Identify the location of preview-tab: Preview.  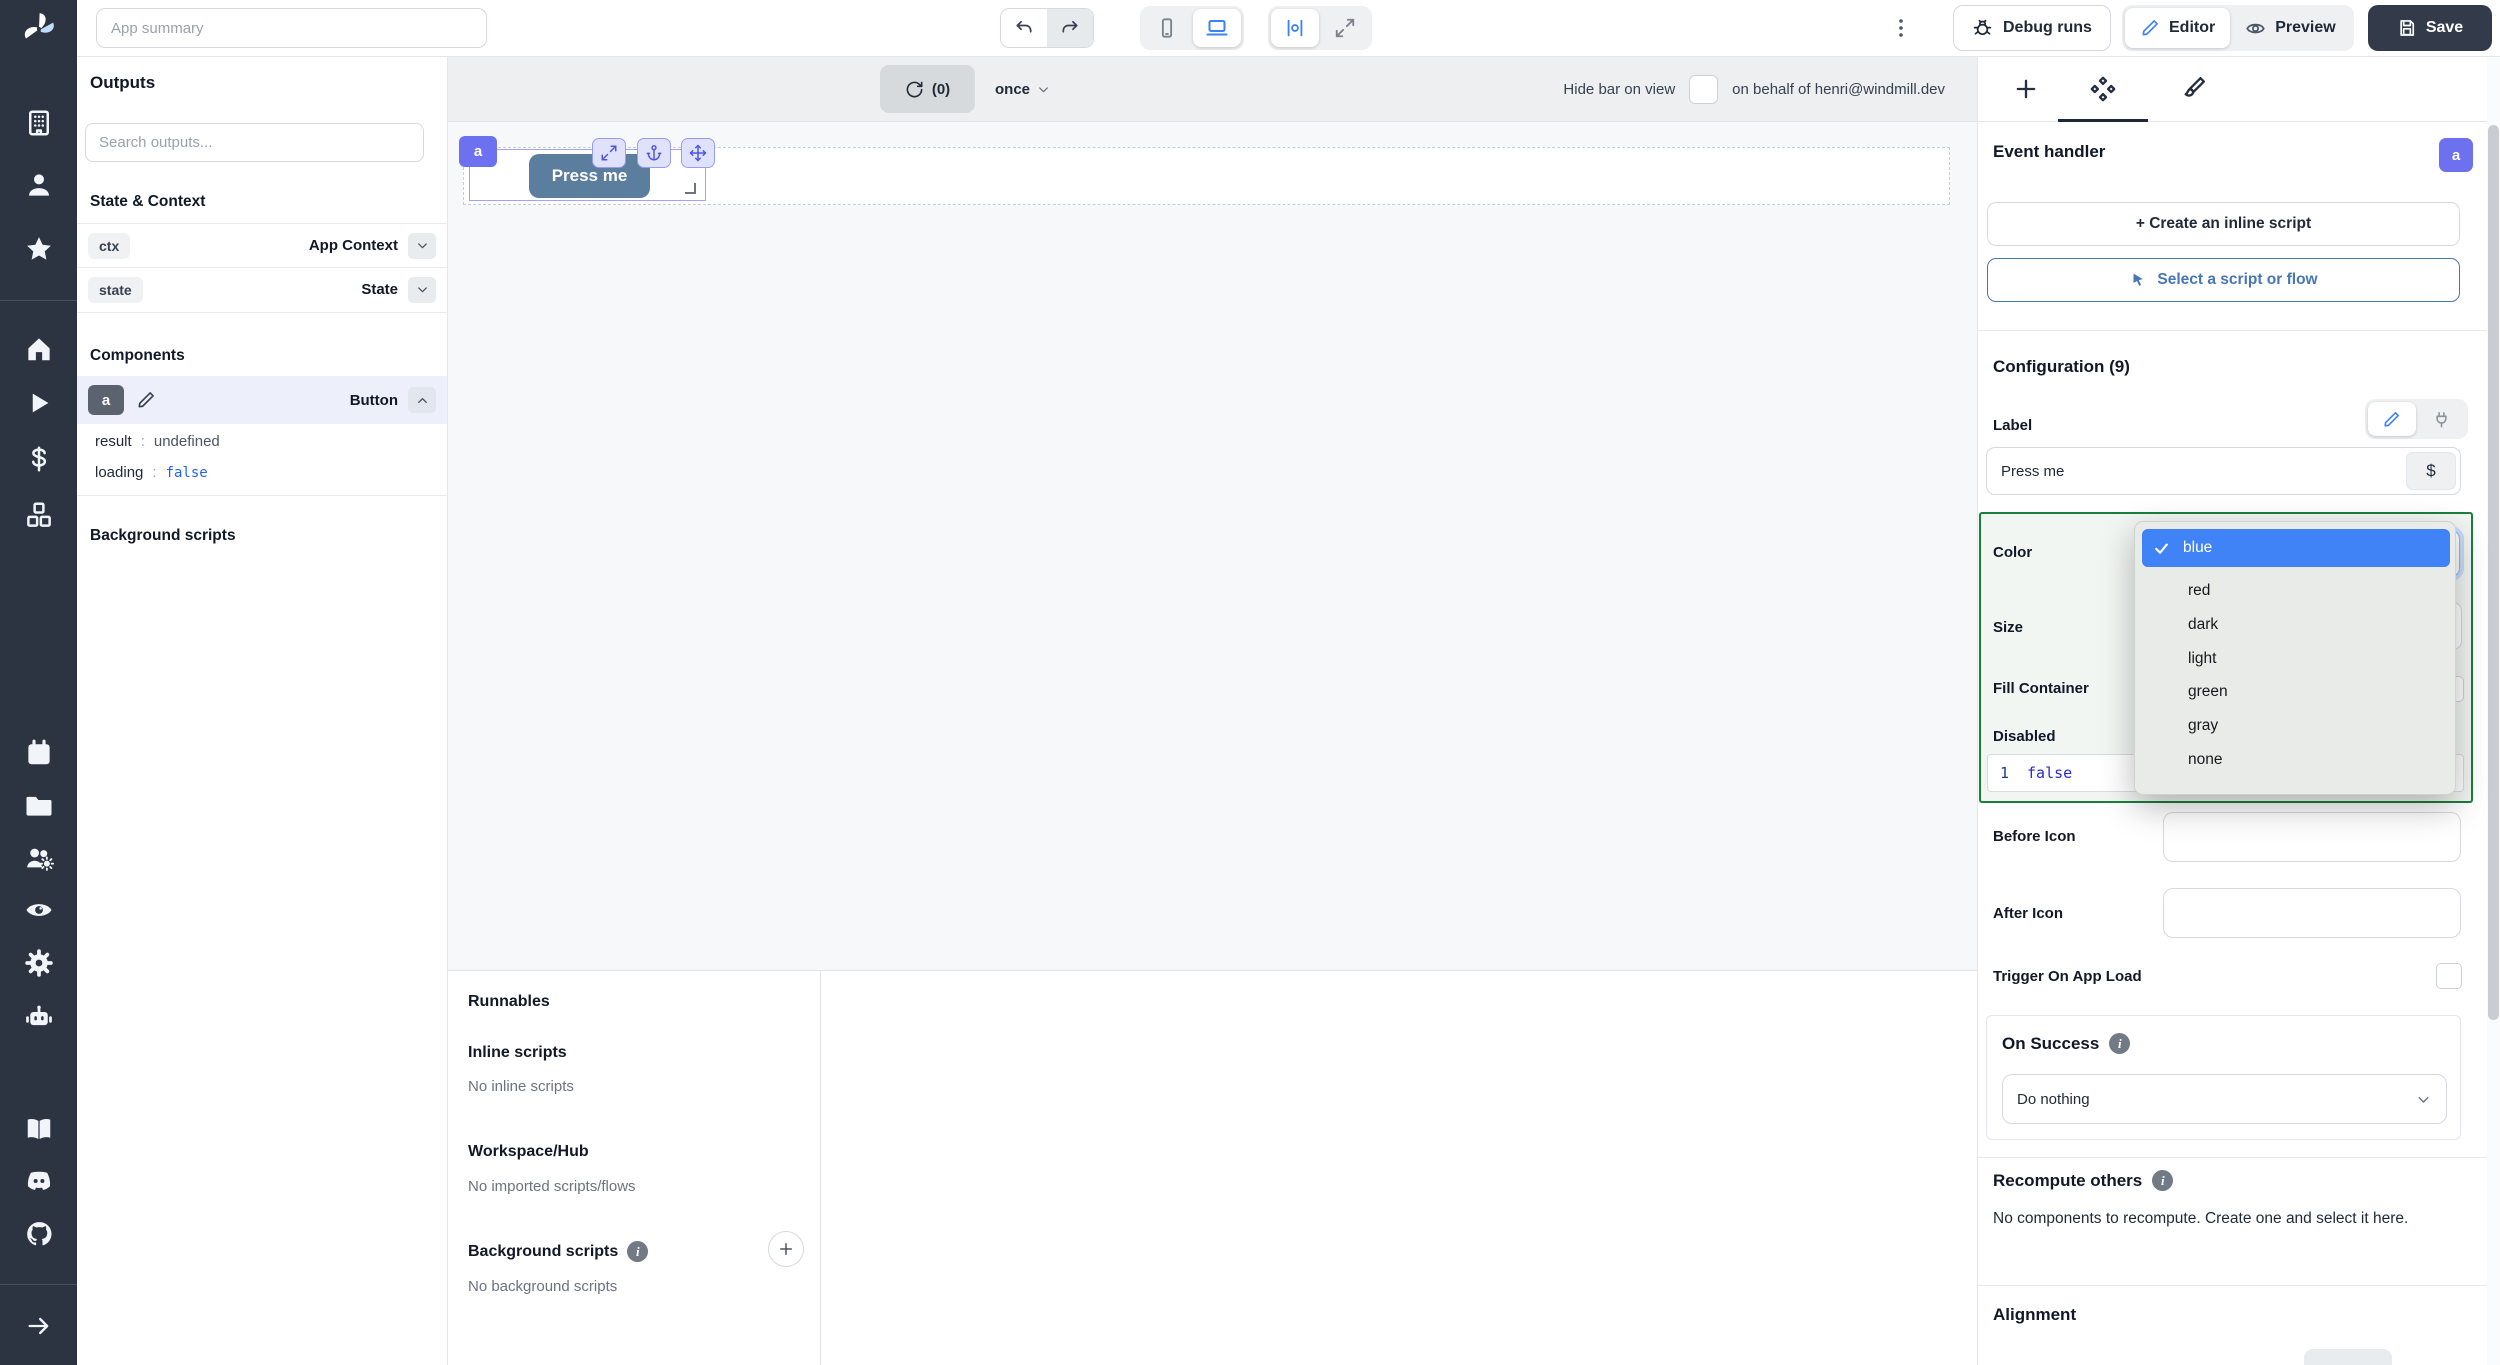
(2290, 28).